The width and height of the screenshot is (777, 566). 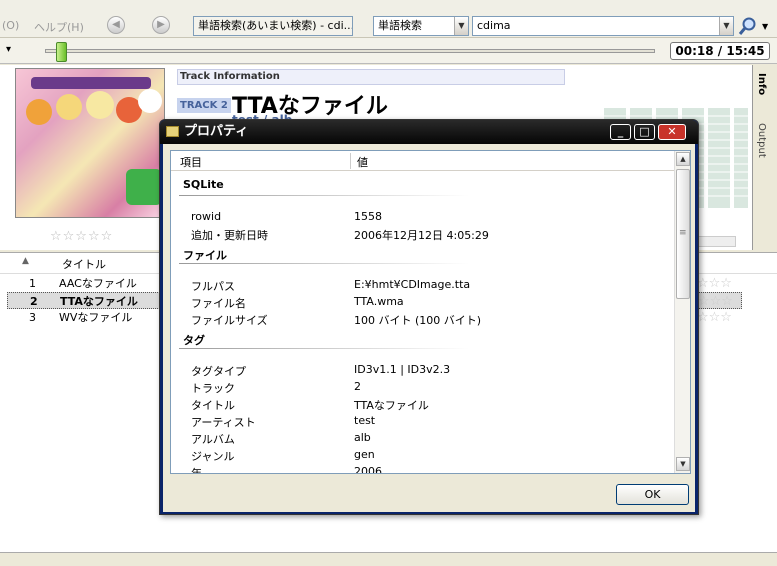 I want to click on prop-value: test, so click(x=365, y=420).